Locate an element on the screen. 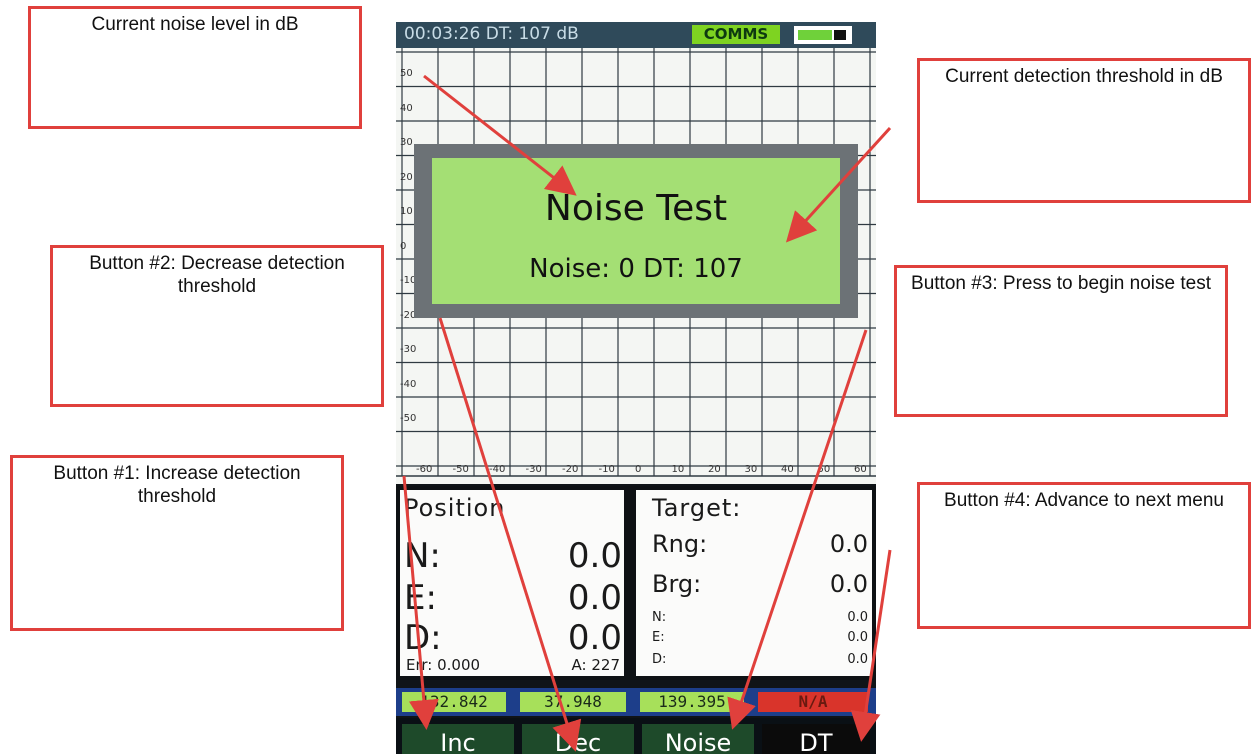 Image resolution: width=1251 pixels, height=754 pixels. noise-test-dialog: Noise Test Noise: 0 DT: 107 is located at coordinates (636, 231).